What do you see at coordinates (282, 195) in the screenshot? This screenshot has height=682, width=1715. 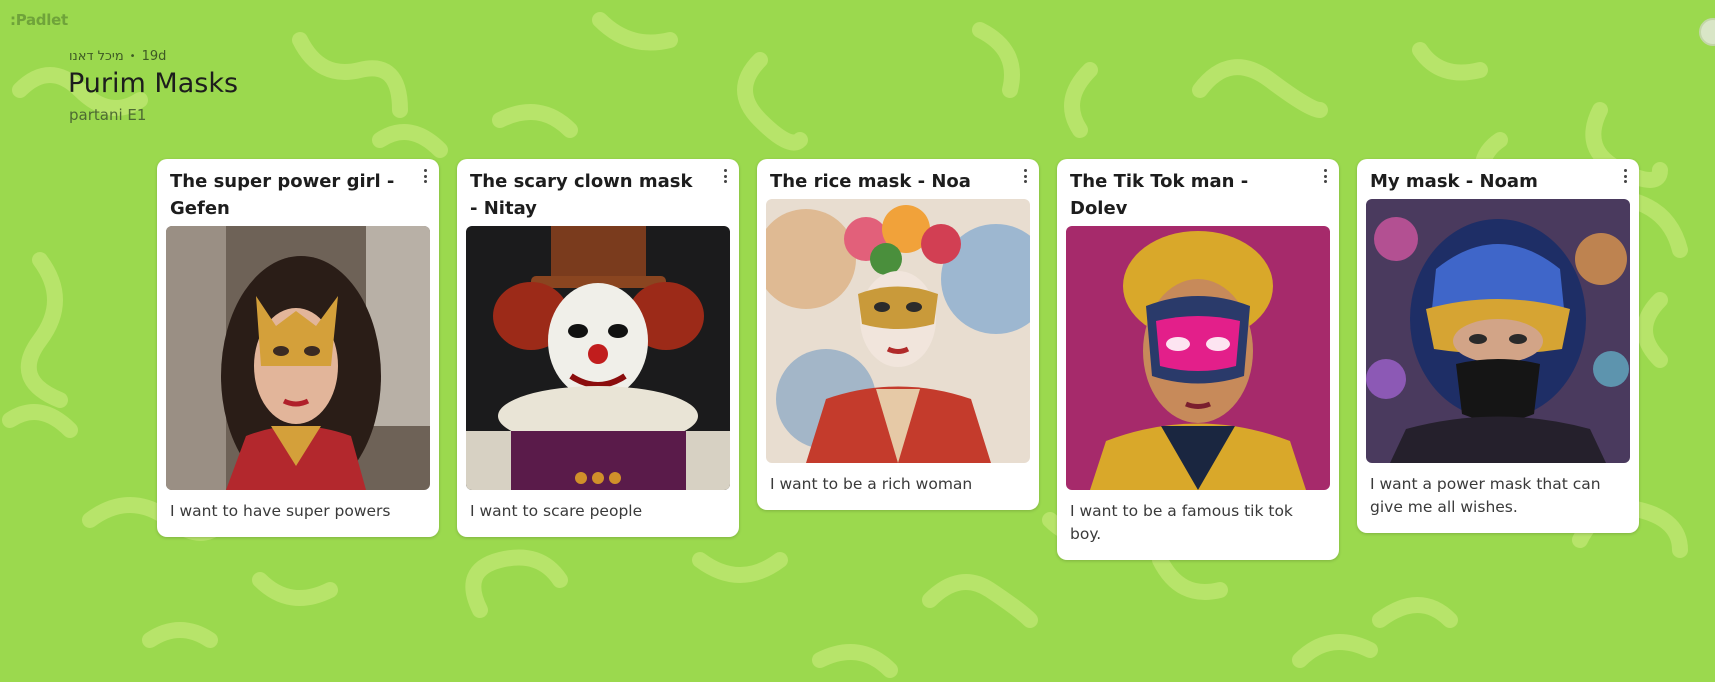 I see `post-title: The super power girl - Gefen` at bounding box center [282, 195].